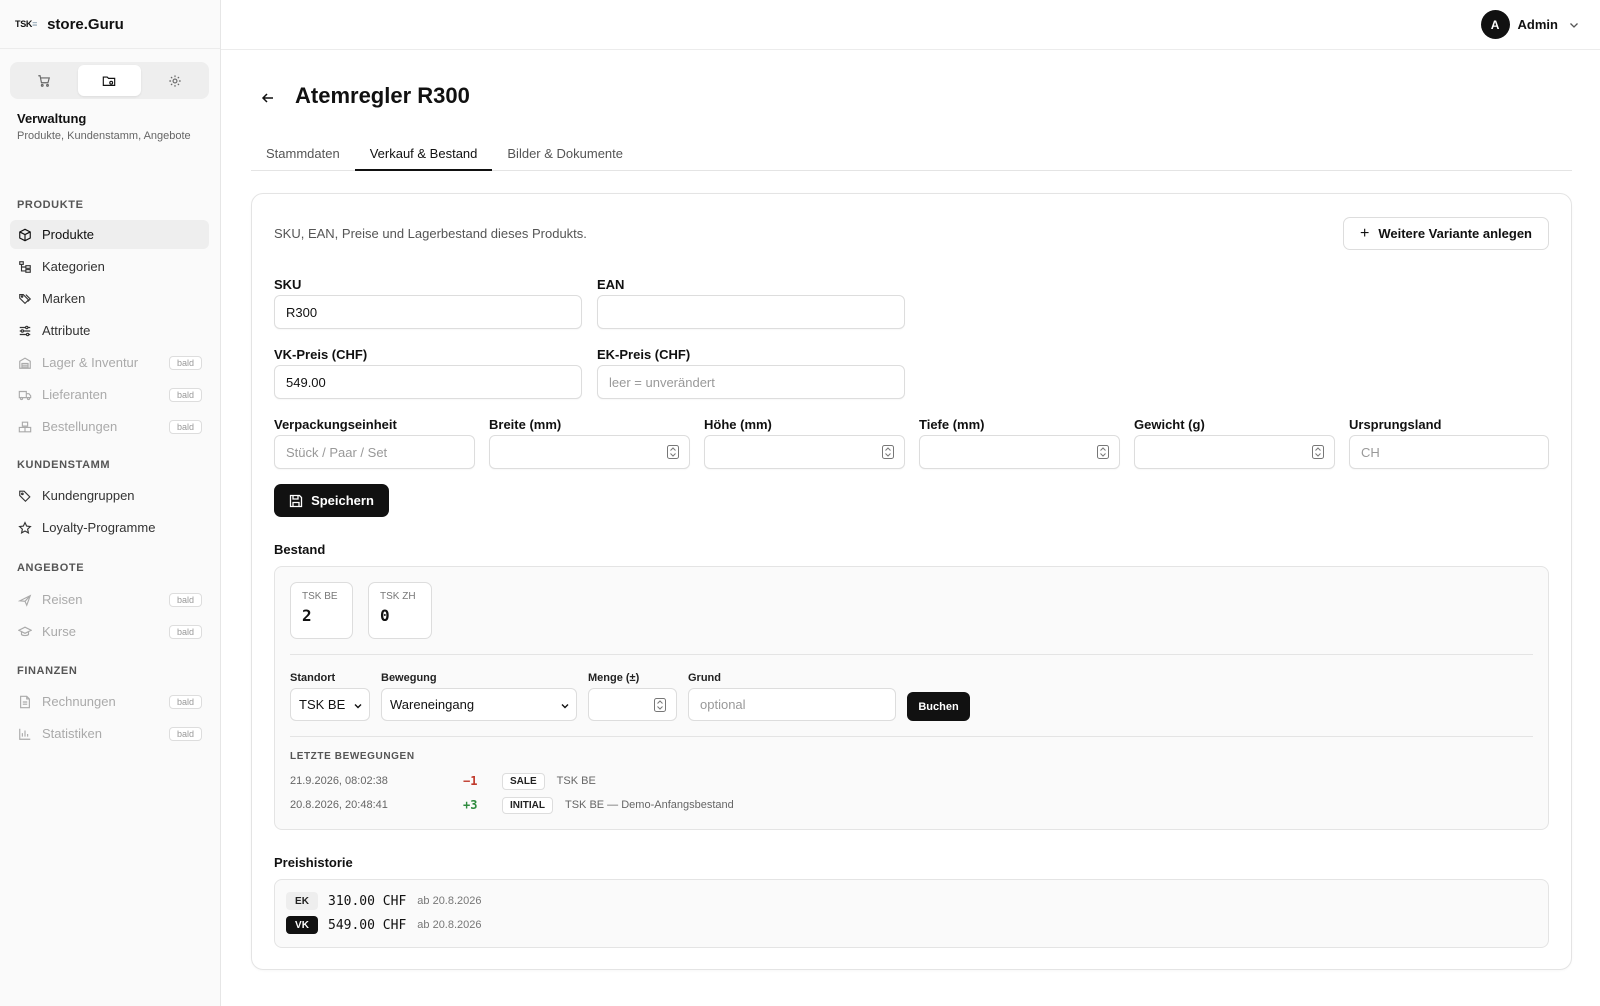 The image size is (1600, 1006). I want to click on graduation-icon, so click(25, 632).